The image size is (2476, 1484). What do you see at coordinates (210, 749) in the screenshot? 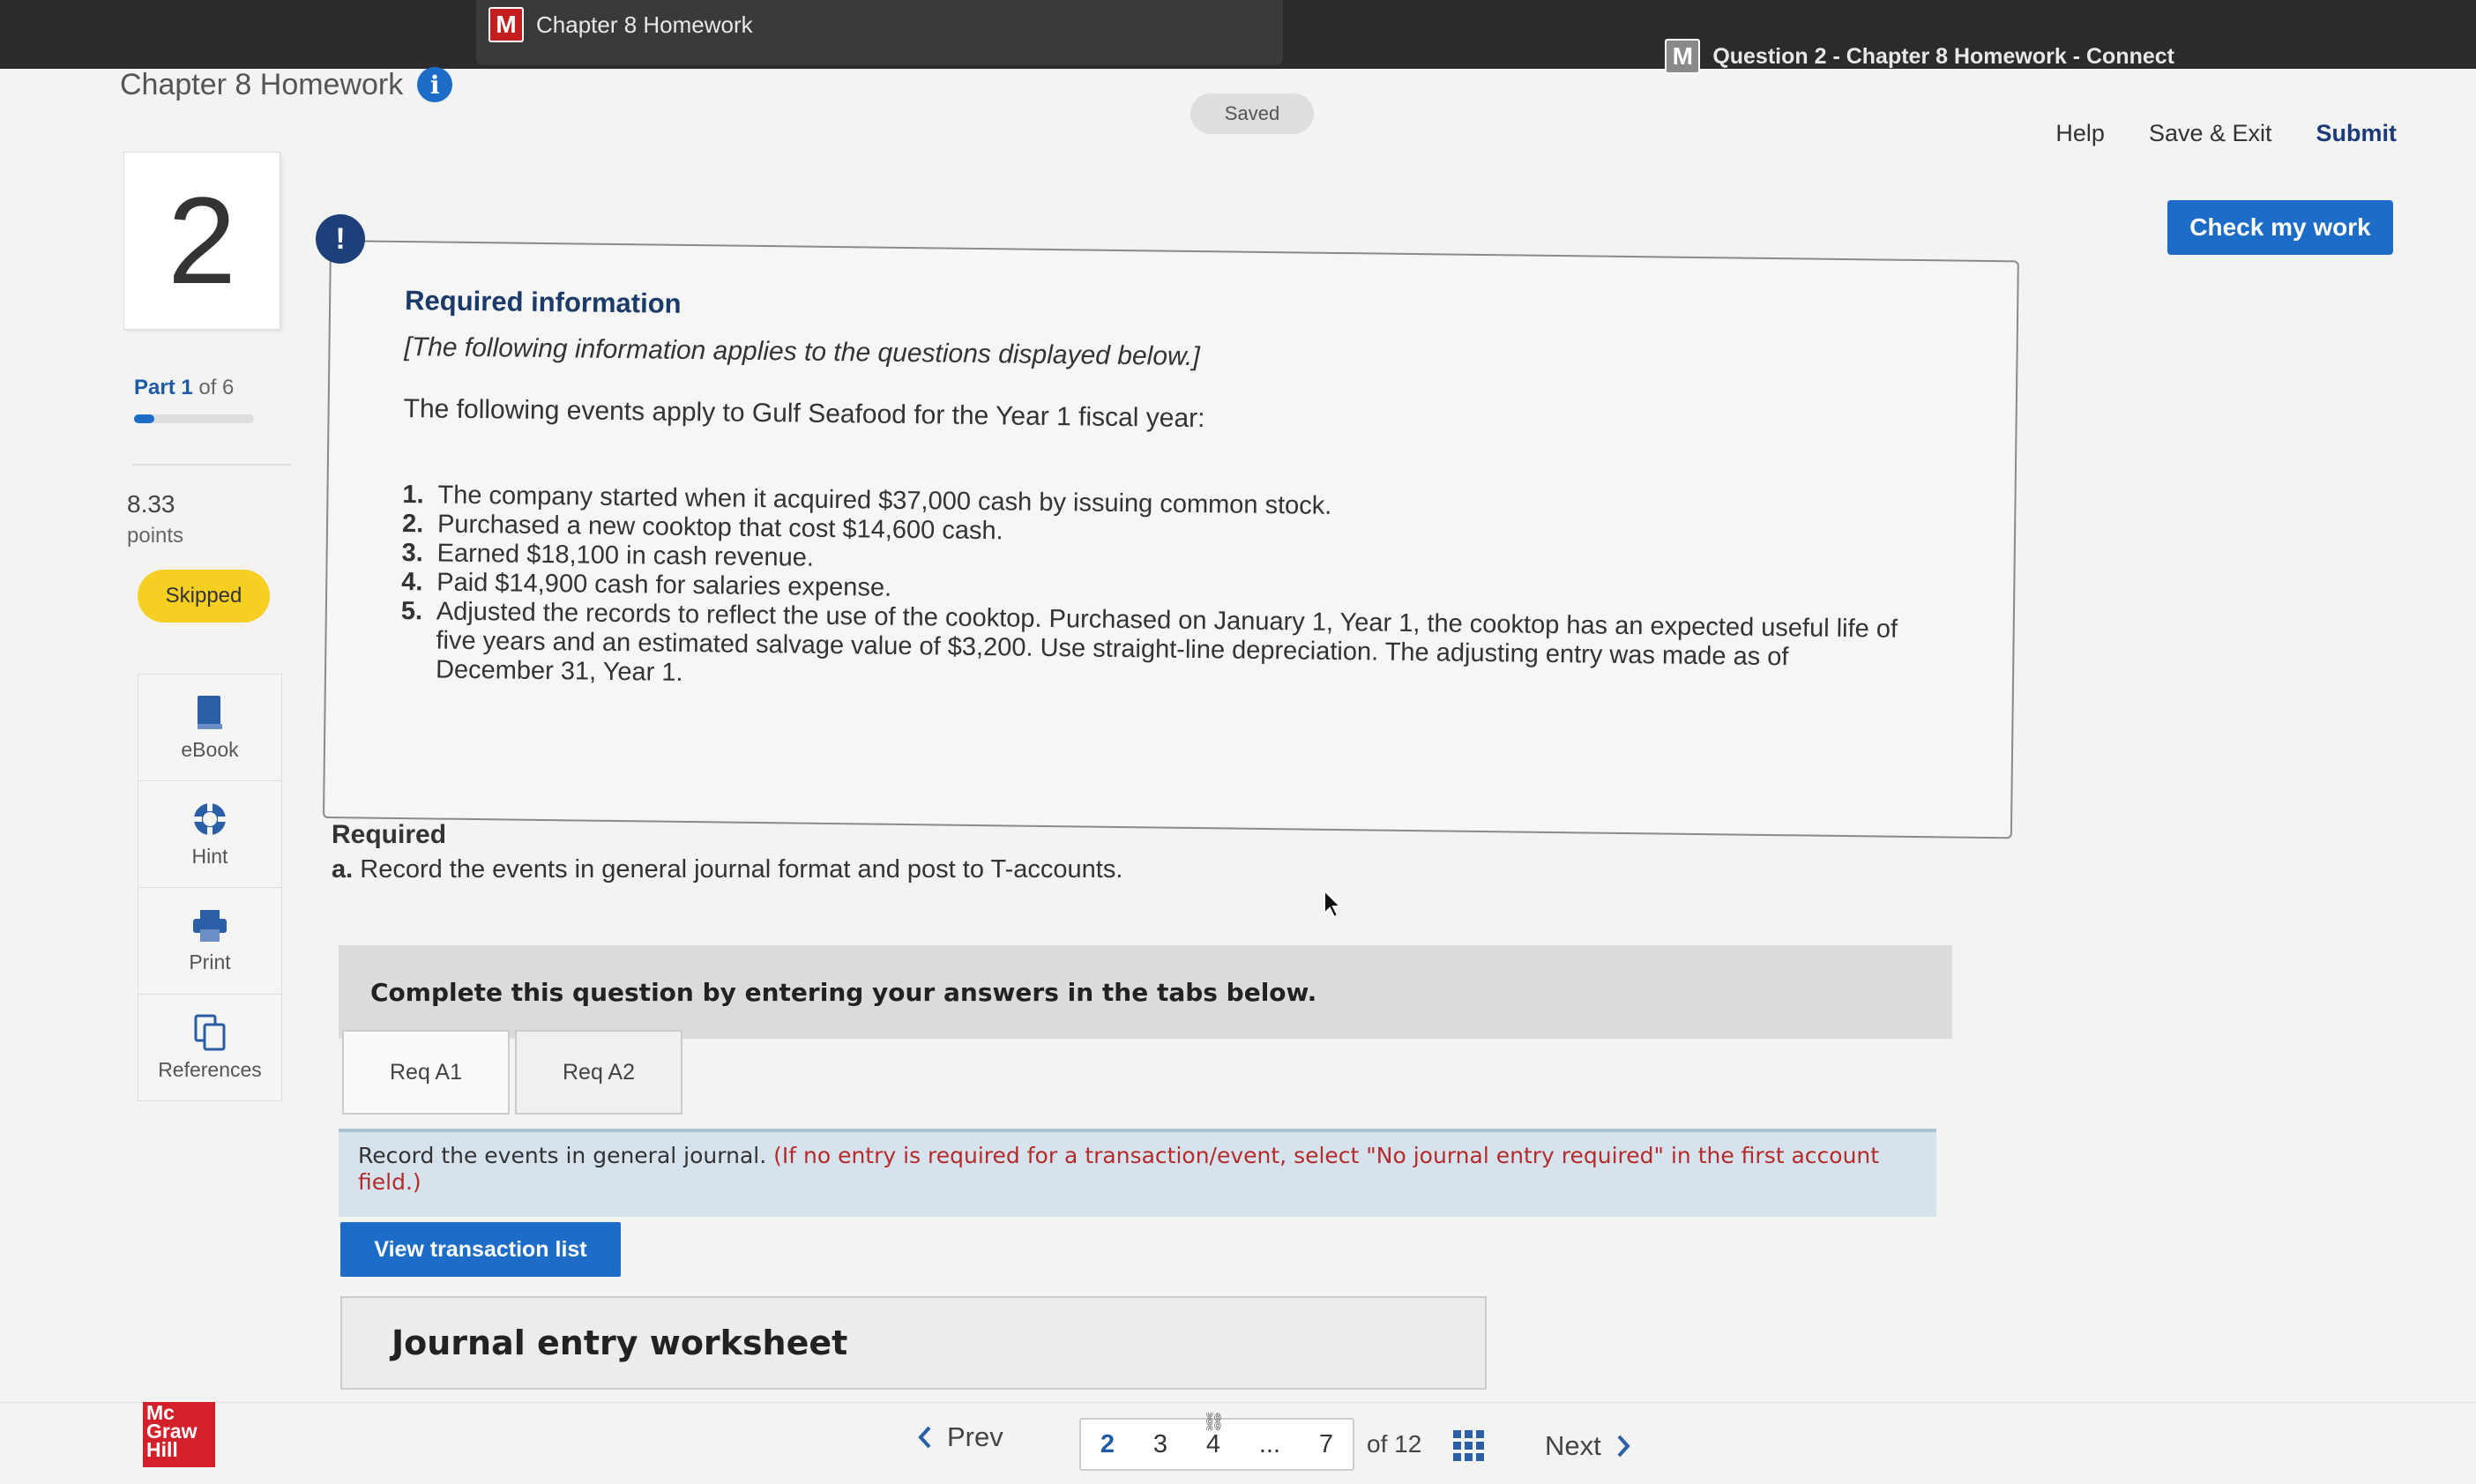
I see `tool-label: eBook` at bounding box center [210, 749].